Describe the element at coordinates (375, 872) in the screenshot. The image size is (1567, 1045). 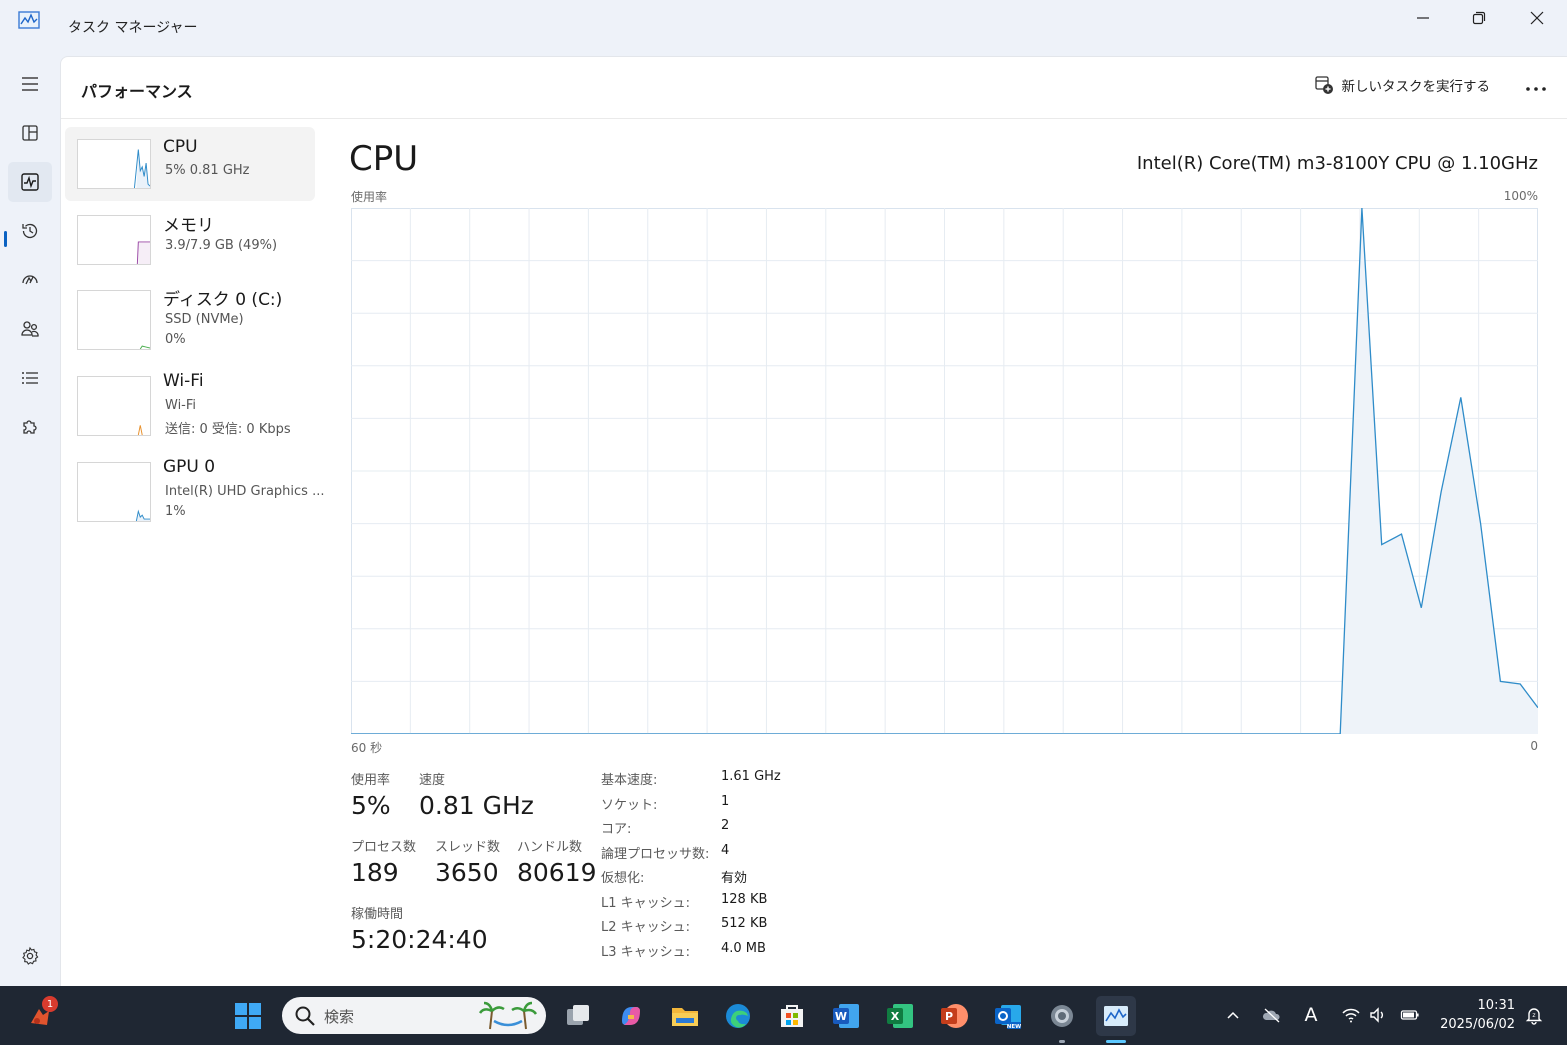
I see `processes-value: 189` at that location.